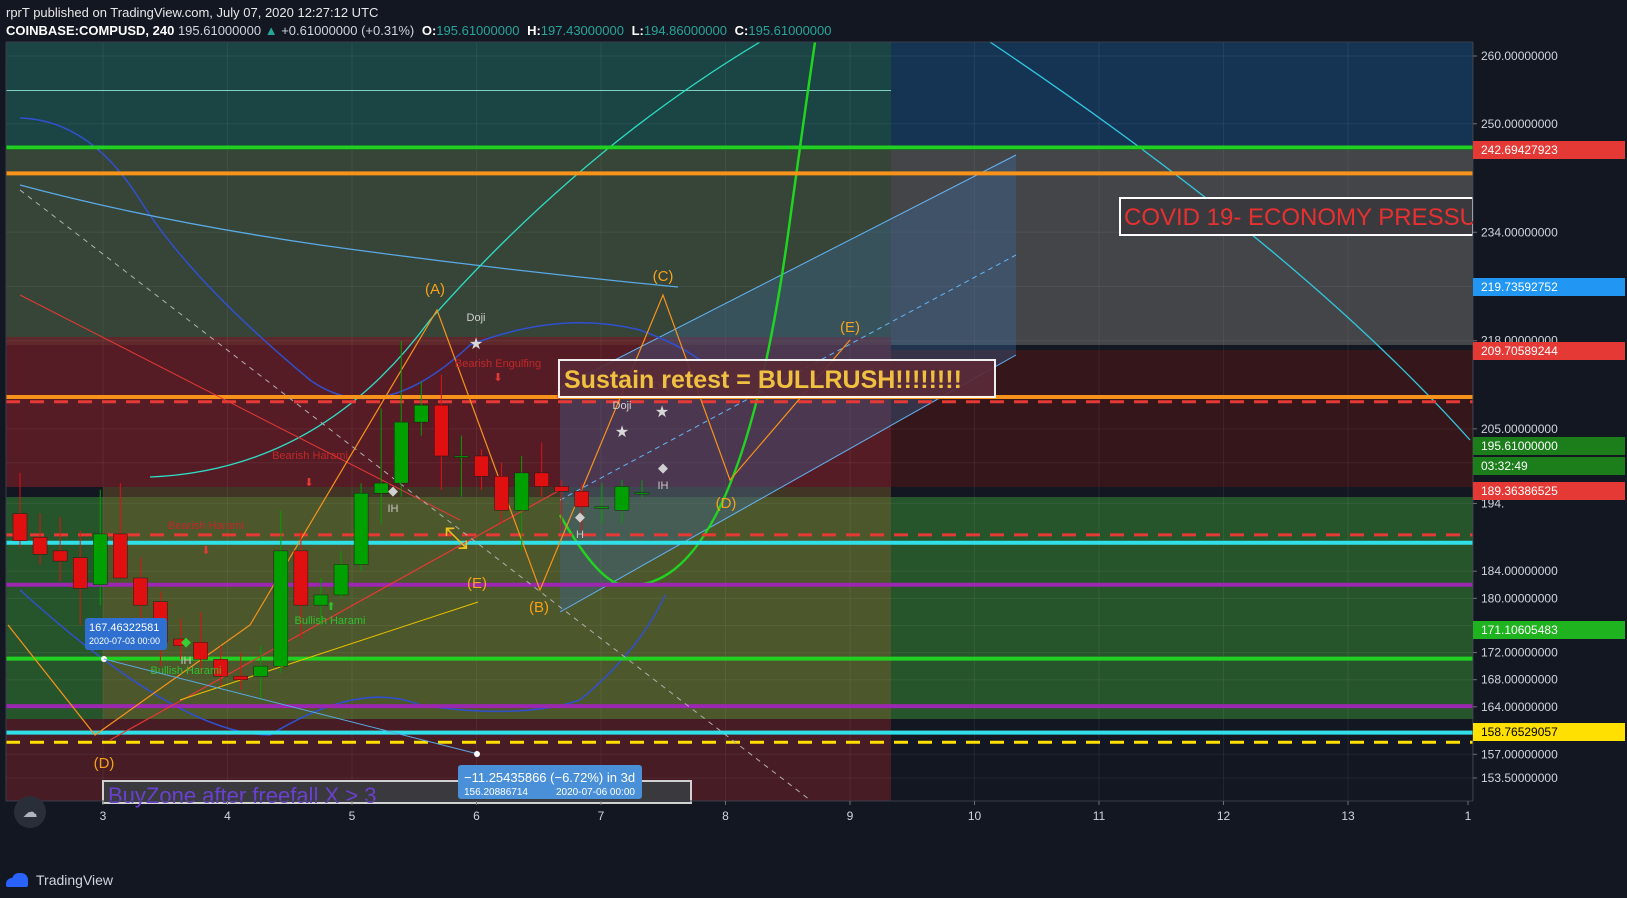 The image size is (1627, 898). Describe the element at coordinates (1519, 429) in the screenshot. I see `price-tick-label-5: 205.00000000` at that location.